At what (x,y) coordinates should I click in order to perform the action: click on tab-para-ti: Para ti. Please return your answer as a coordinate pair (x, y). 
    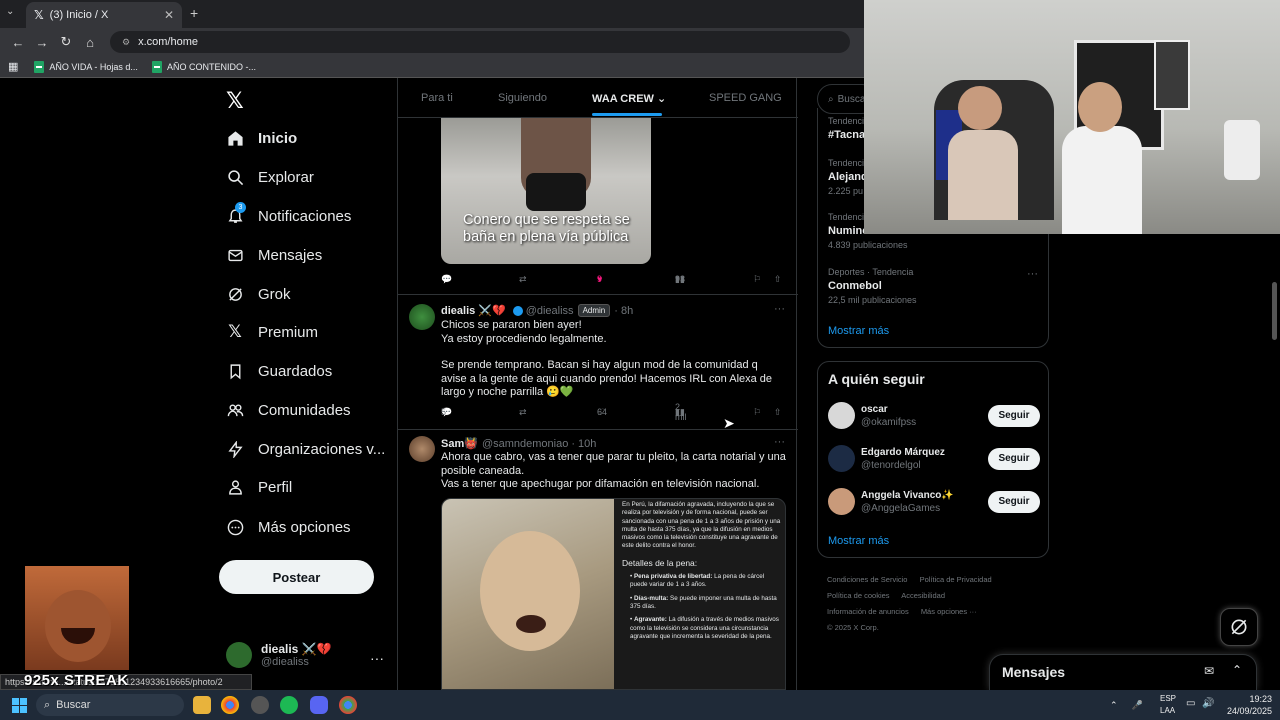
    Looking at the image, I should click on (437, 98).